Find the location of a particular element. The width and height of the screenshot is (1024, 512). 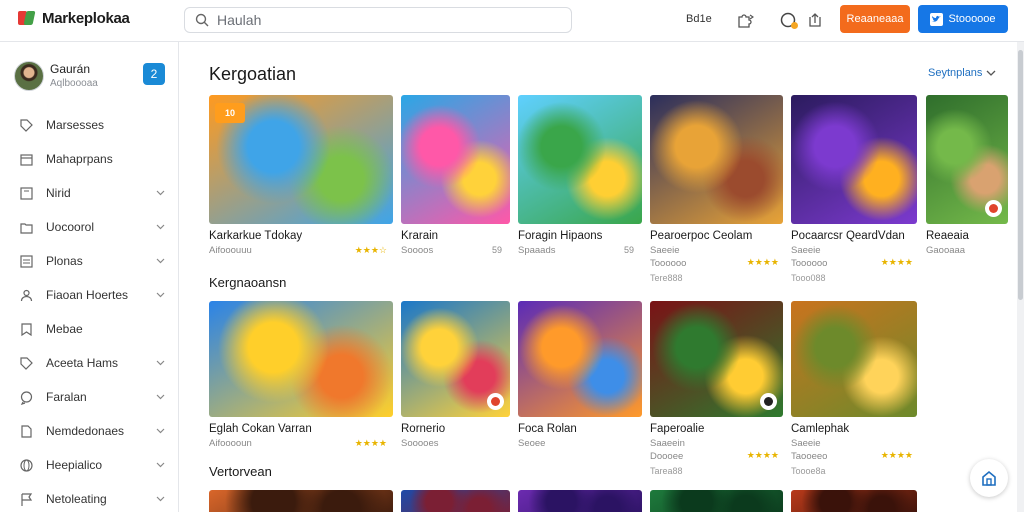

game-title: Pearoerpoc Ceolam is located at coordinates (701, 236).